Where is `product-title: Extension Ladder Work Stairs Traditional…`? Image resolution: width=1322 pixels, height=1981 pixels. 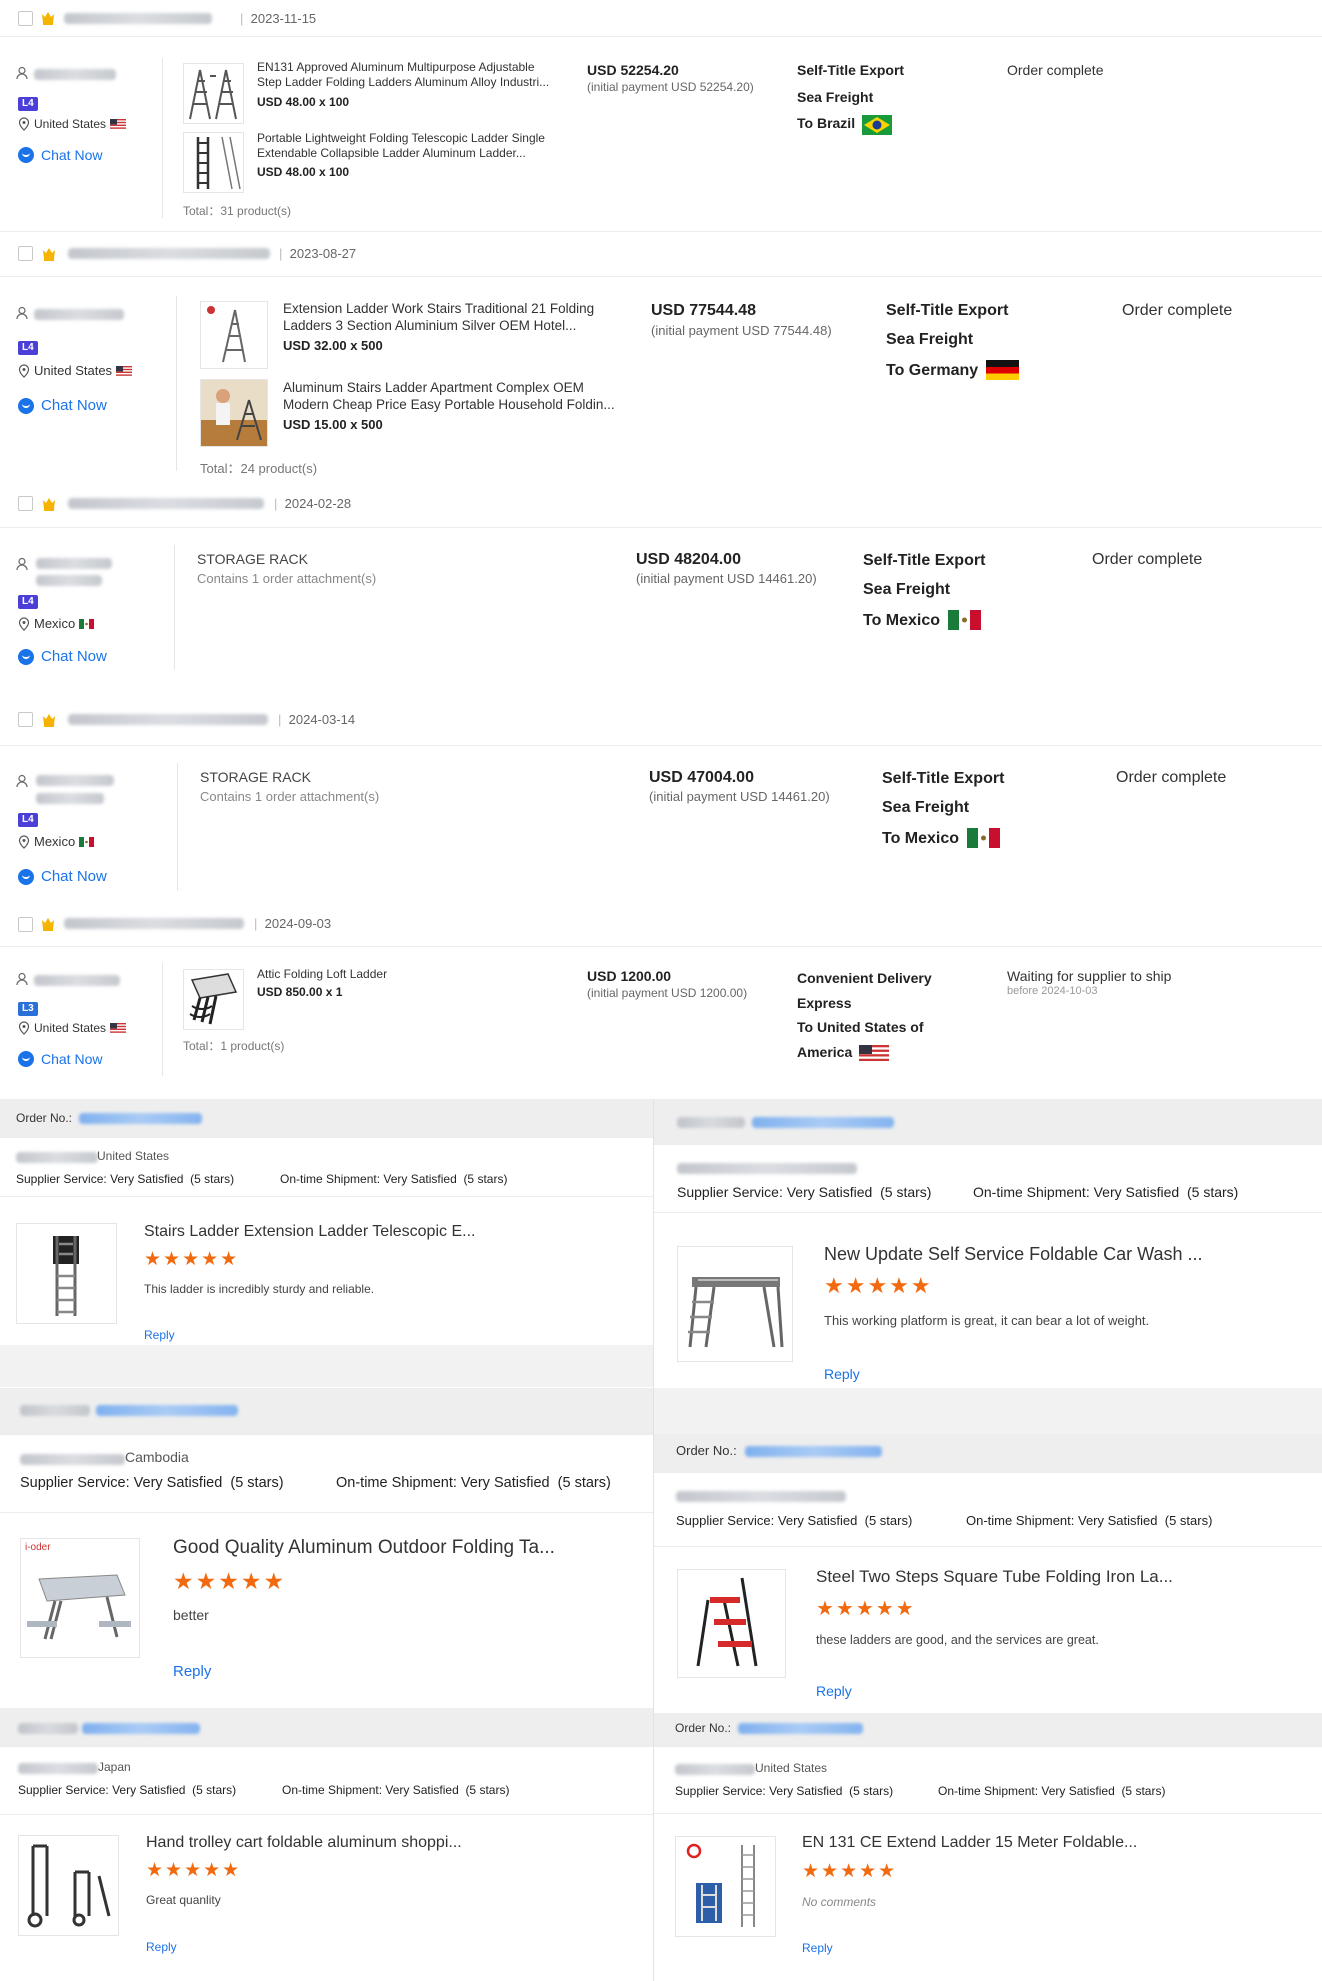
product-title: Extension Ladder Work Stairs Traditional… is located at coordinates (438, 317).